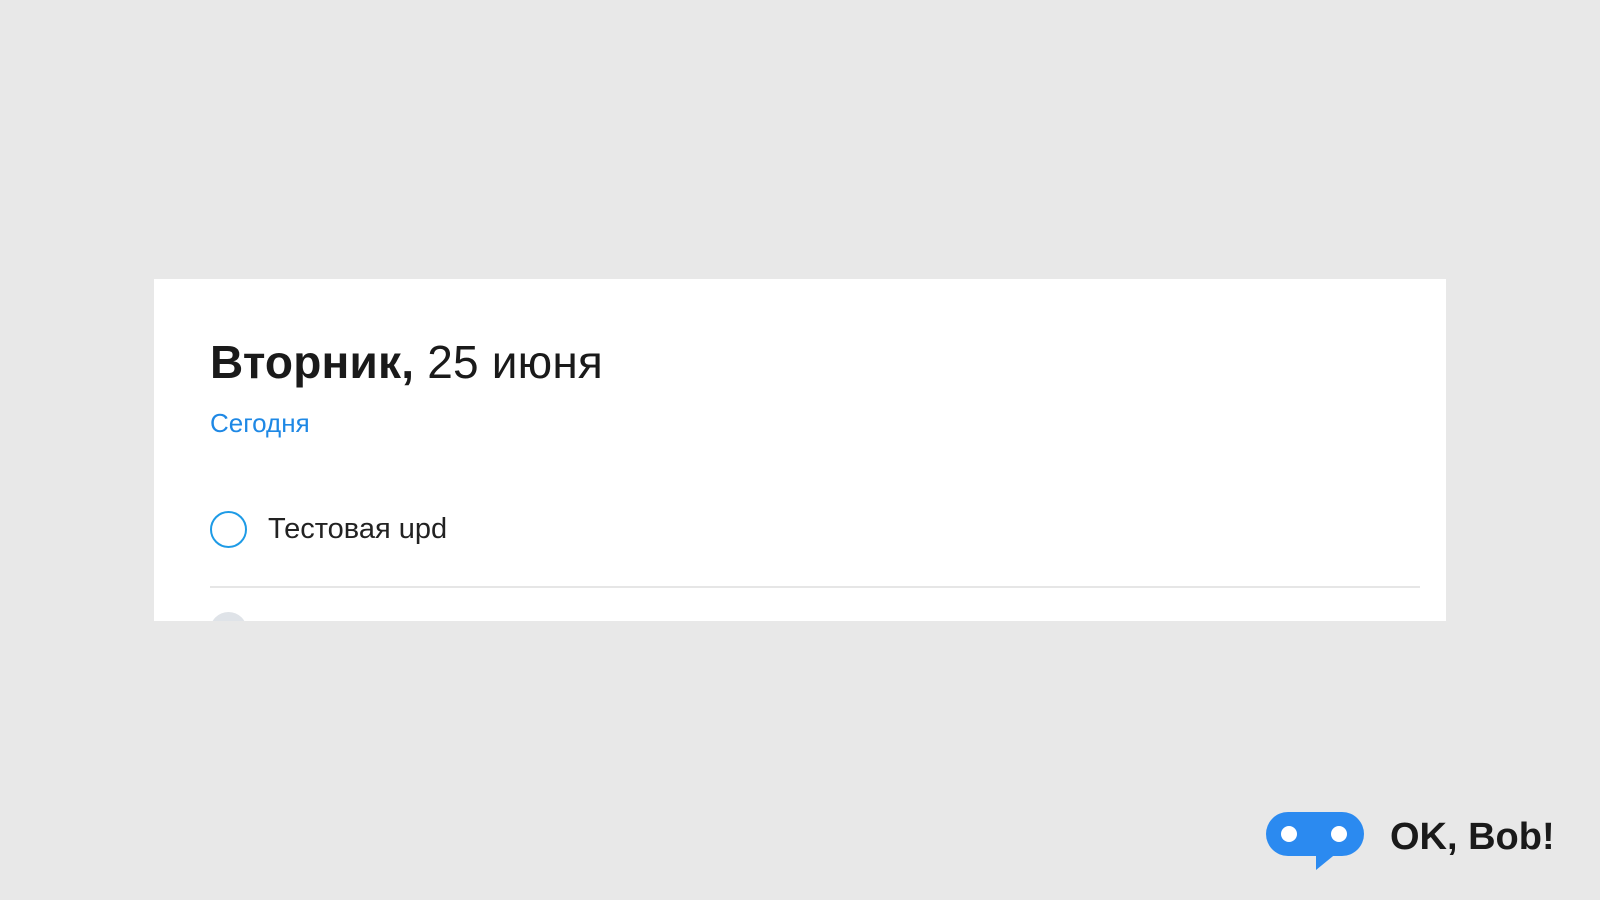 The image size is (1600, 900). Describe the element at coordinates (312, 362) in the screenshot. I see `day-weekday: Вторник,` at that location.